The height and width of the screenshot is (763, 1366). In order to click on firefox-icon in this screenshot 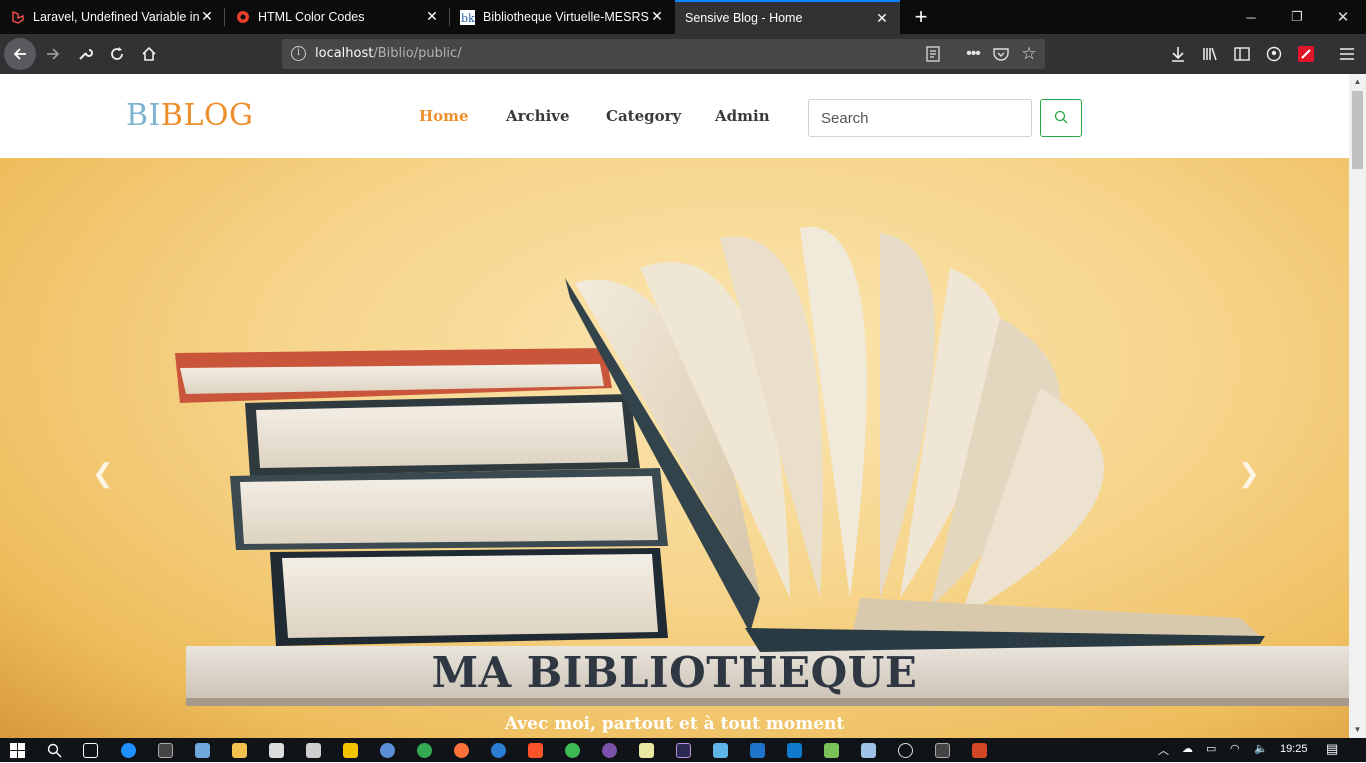, I will do `click(461, 750)`.